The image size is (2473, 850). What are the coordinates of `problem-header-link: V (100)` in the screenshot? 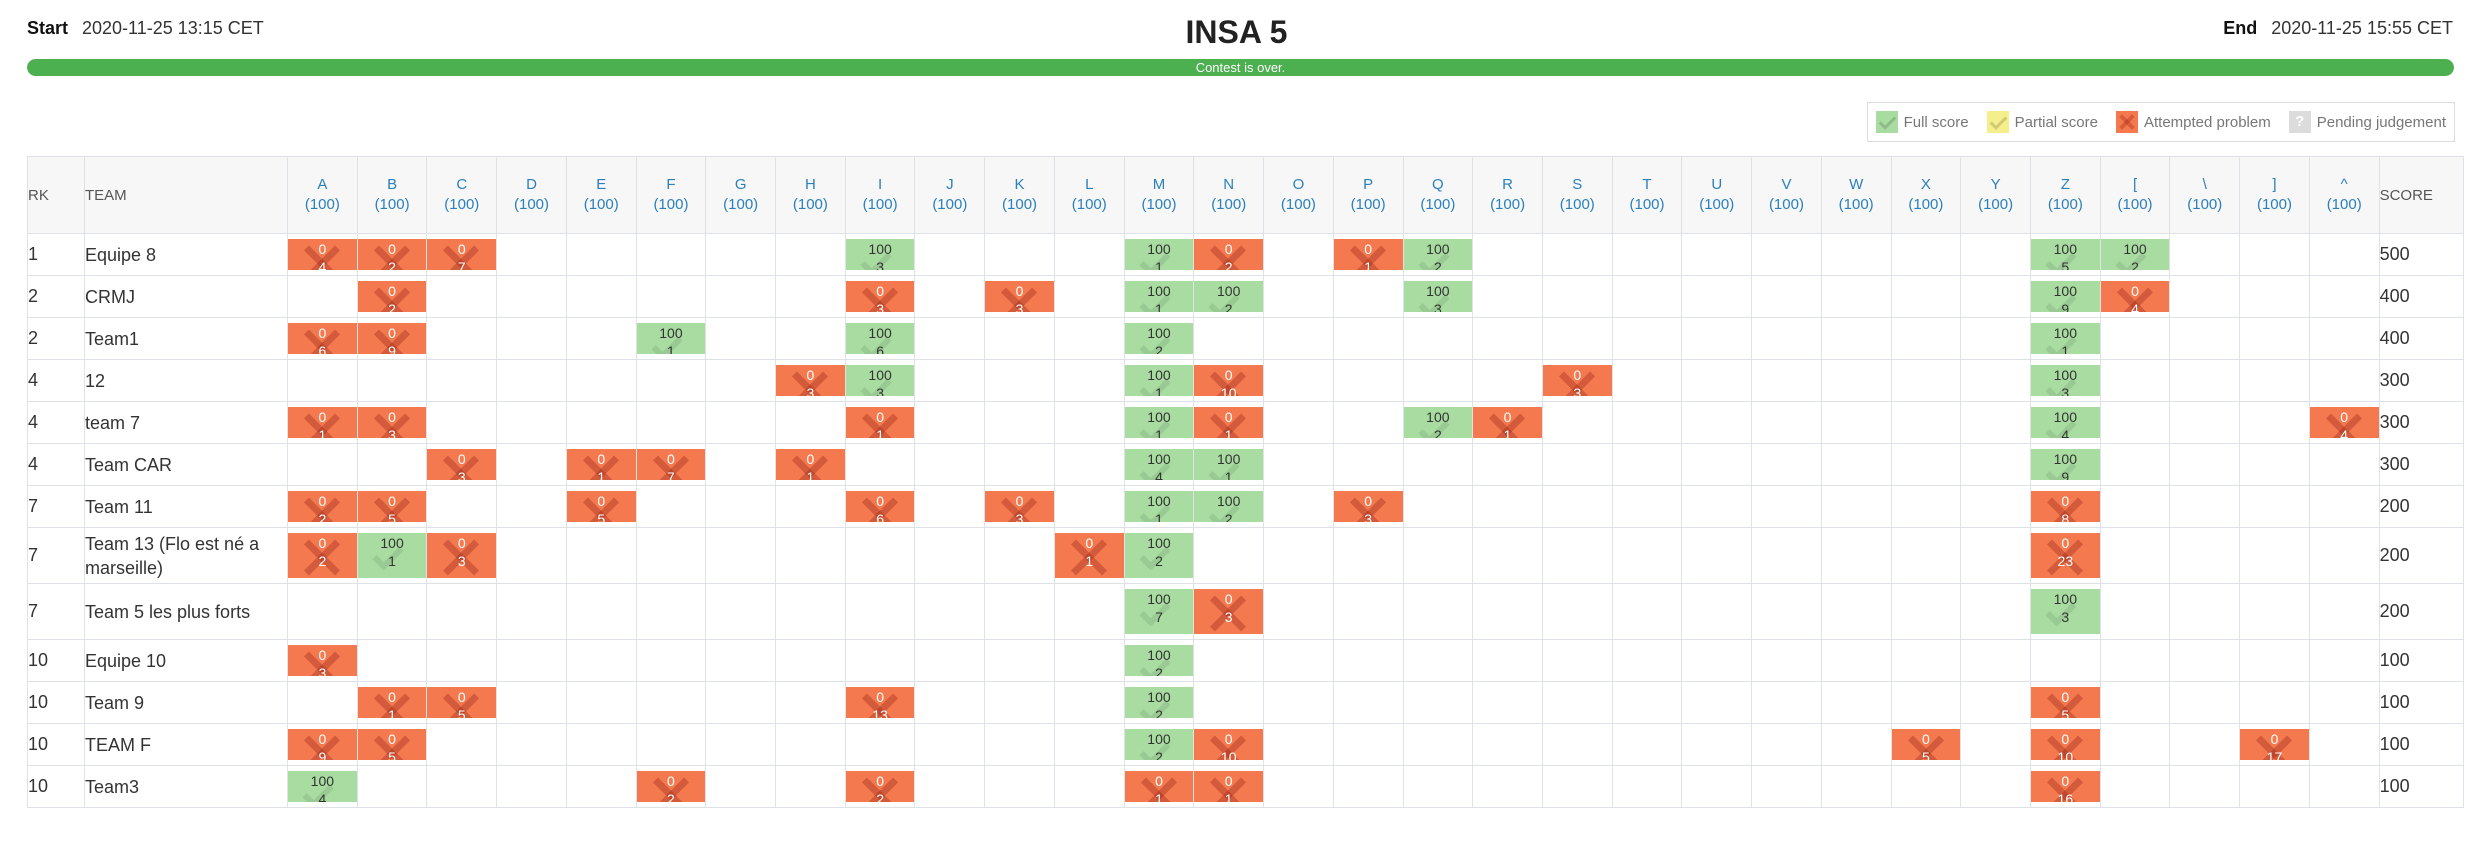 It's located at (1786, 195).